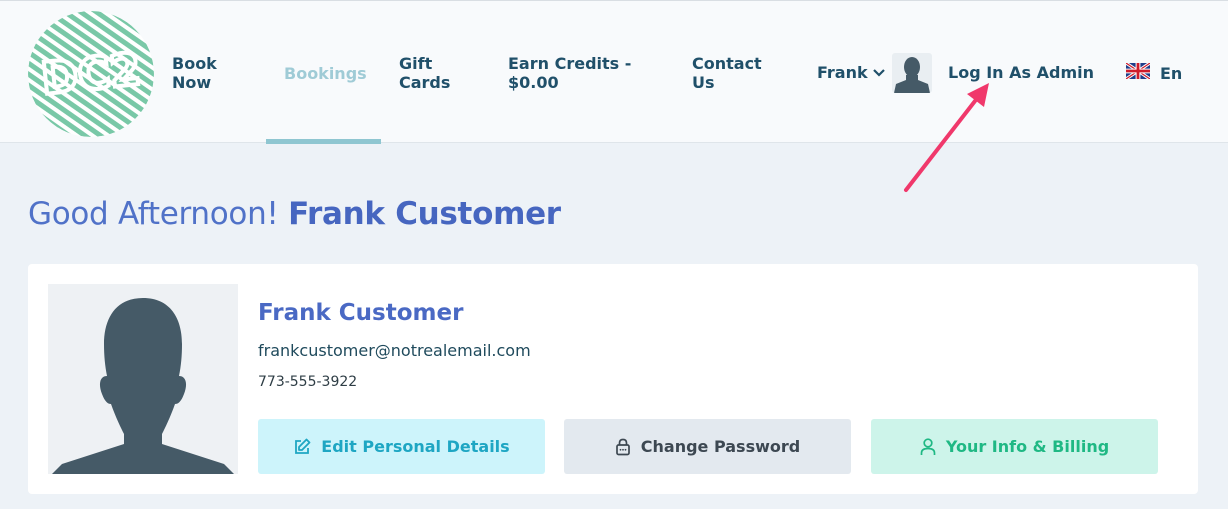 The width and height of the screenshot is (1228, 509). What do you see at coordinates (570, 63) in the screenshot?
I see `nav-earn-credits-line1: Earn Credits -` at bounding box center [570, 63].